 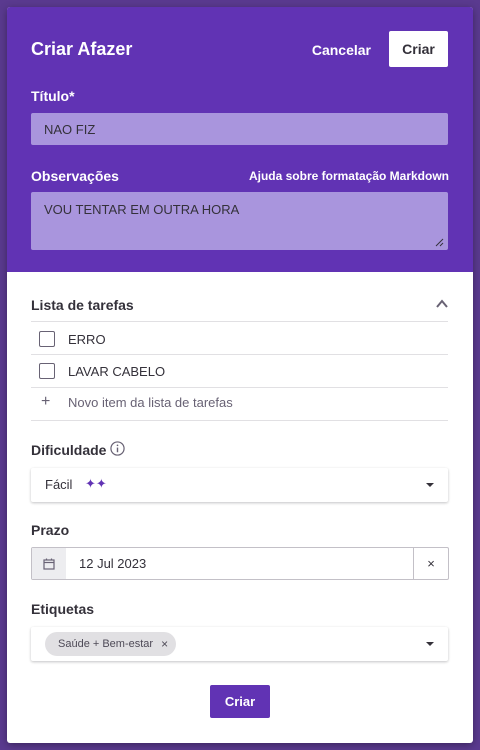 I want to click on new-checklist-item-label: Novo item da lista de tarefas, so click(x=150, y=402).